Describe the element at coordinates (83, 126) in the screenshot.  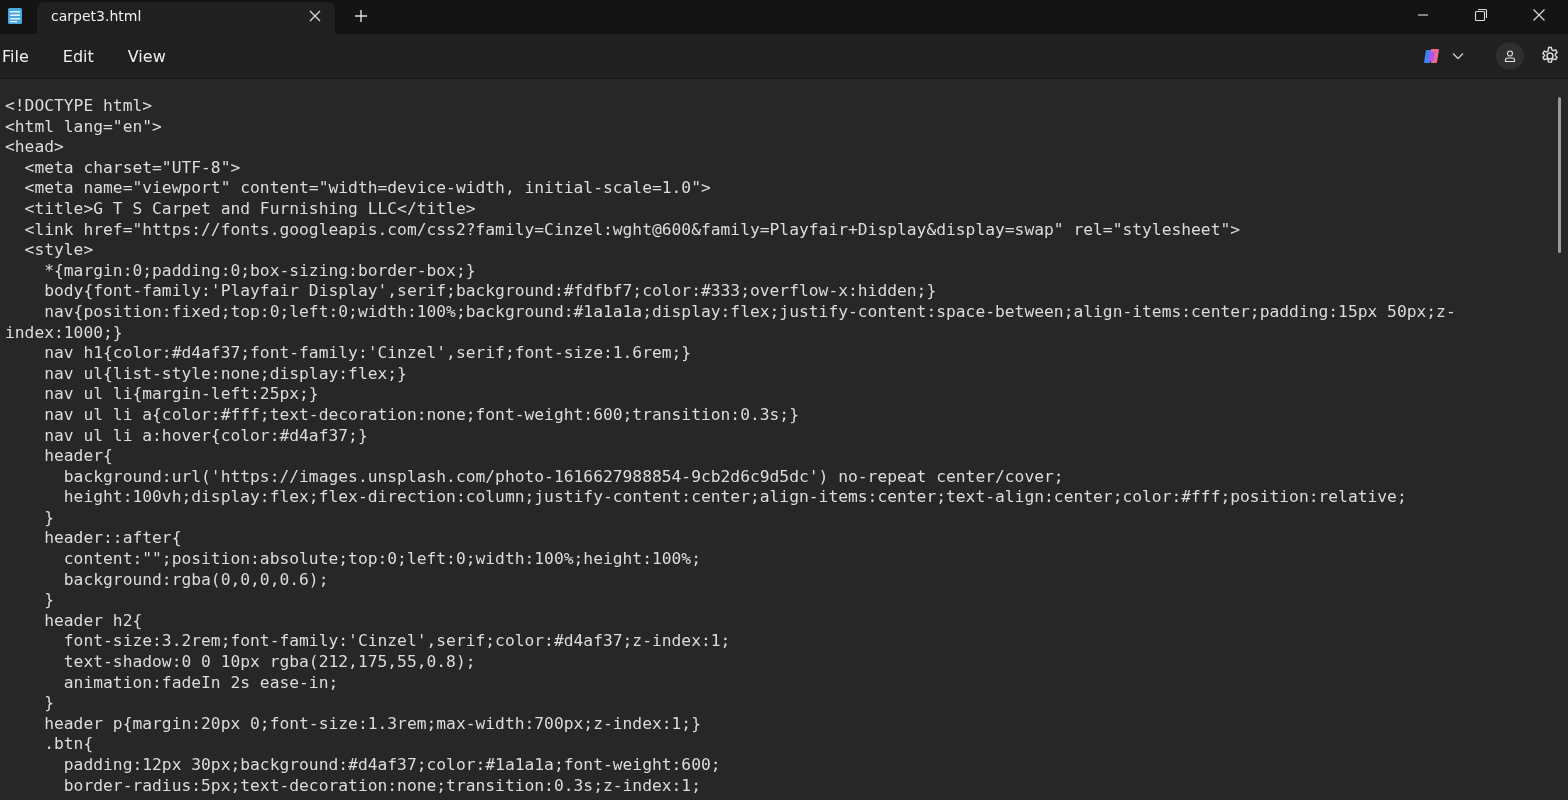
I see `code-line: <html lang="en">` at that location.